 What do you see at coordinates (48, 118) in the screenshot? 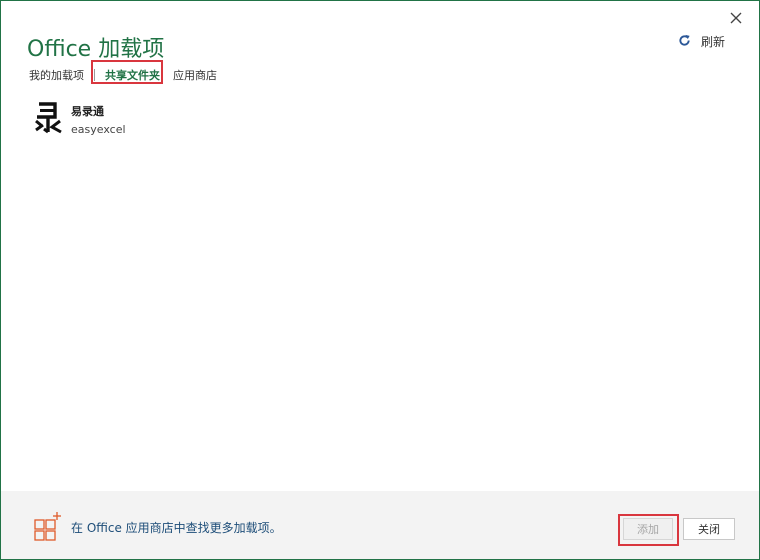
I see `lu-character-logo-icon` at bounding box center [48, 118].